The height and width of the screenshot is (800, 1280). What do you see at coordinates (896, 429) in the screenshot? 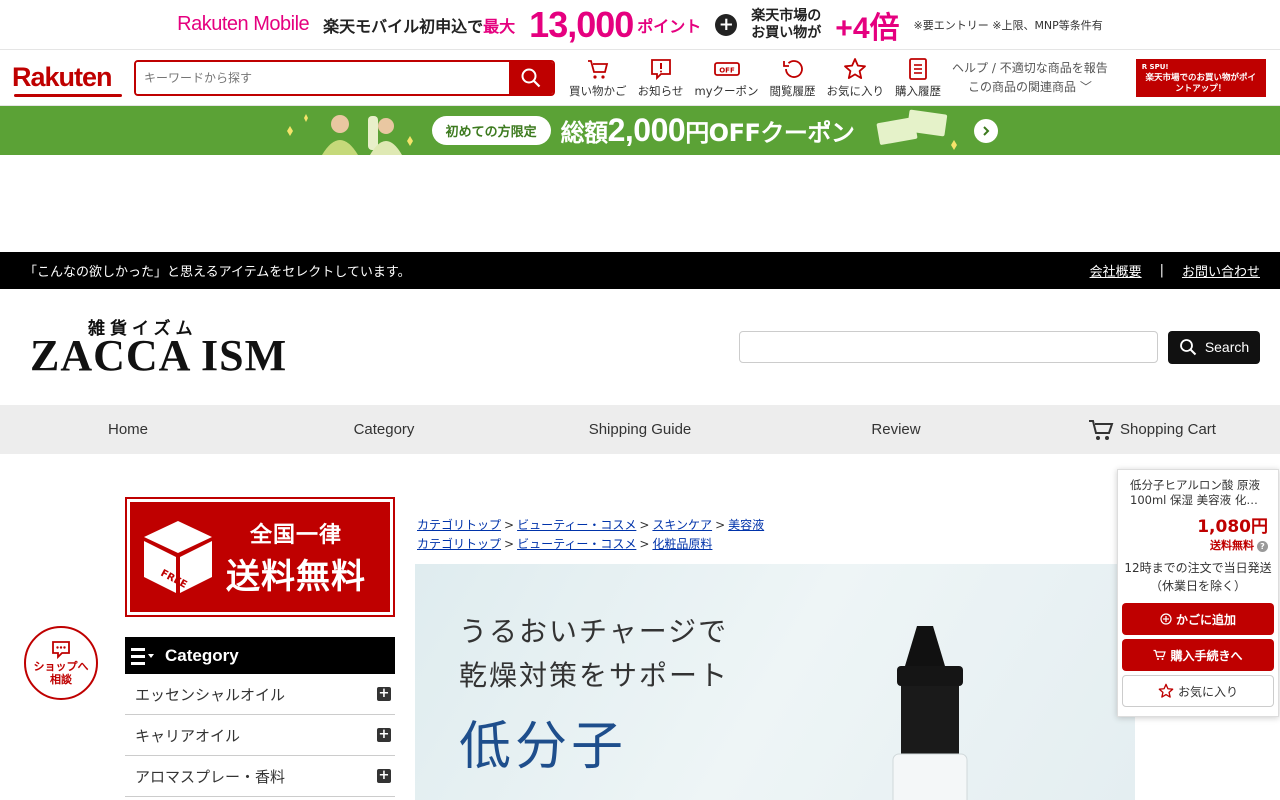
I see `nav-review: Review` at bounding box center [896, 429].